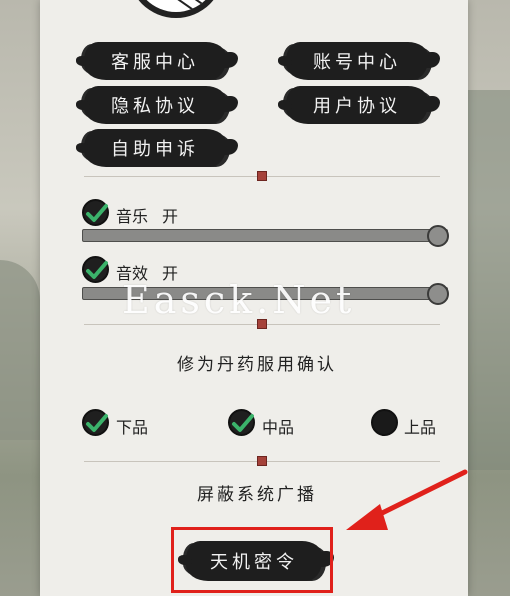 The image size is (510, 596). Describe the element at coordinates (170, 216) in the screenshot. I see `music-state: 开` at that location.